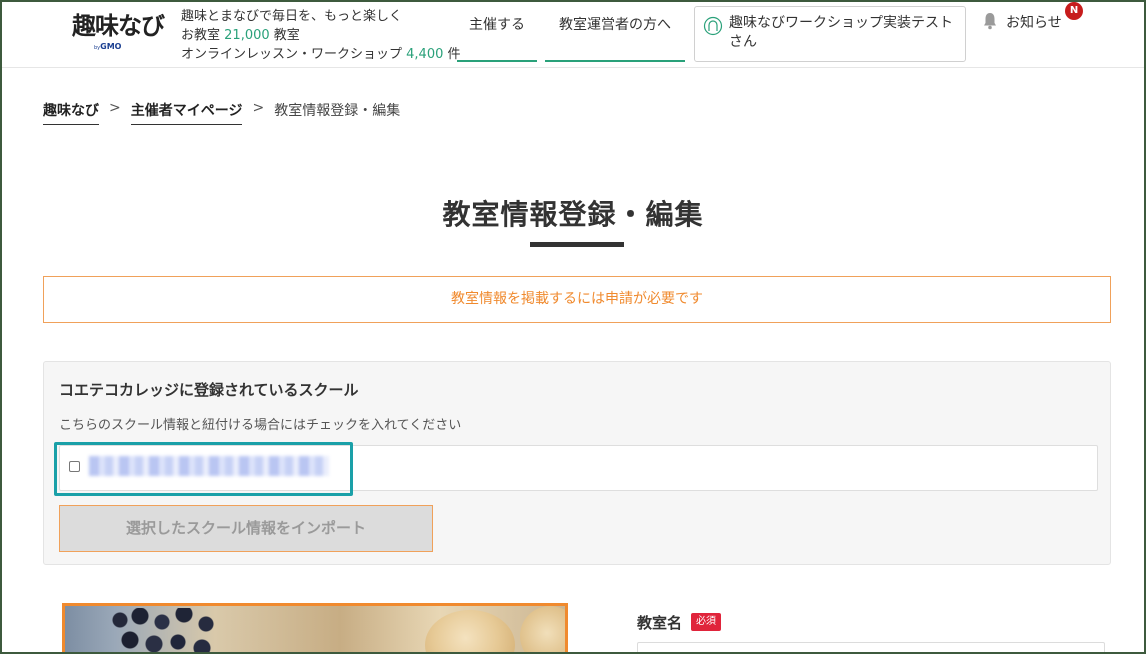 Image resolution: width=1146 pixels, height=654 pixels. What do you see at coordinates (292, 54) in the screenshot?
I see `online-prefix: オンラインレッスン・ワークショップ` at bounding box center [292, 54].